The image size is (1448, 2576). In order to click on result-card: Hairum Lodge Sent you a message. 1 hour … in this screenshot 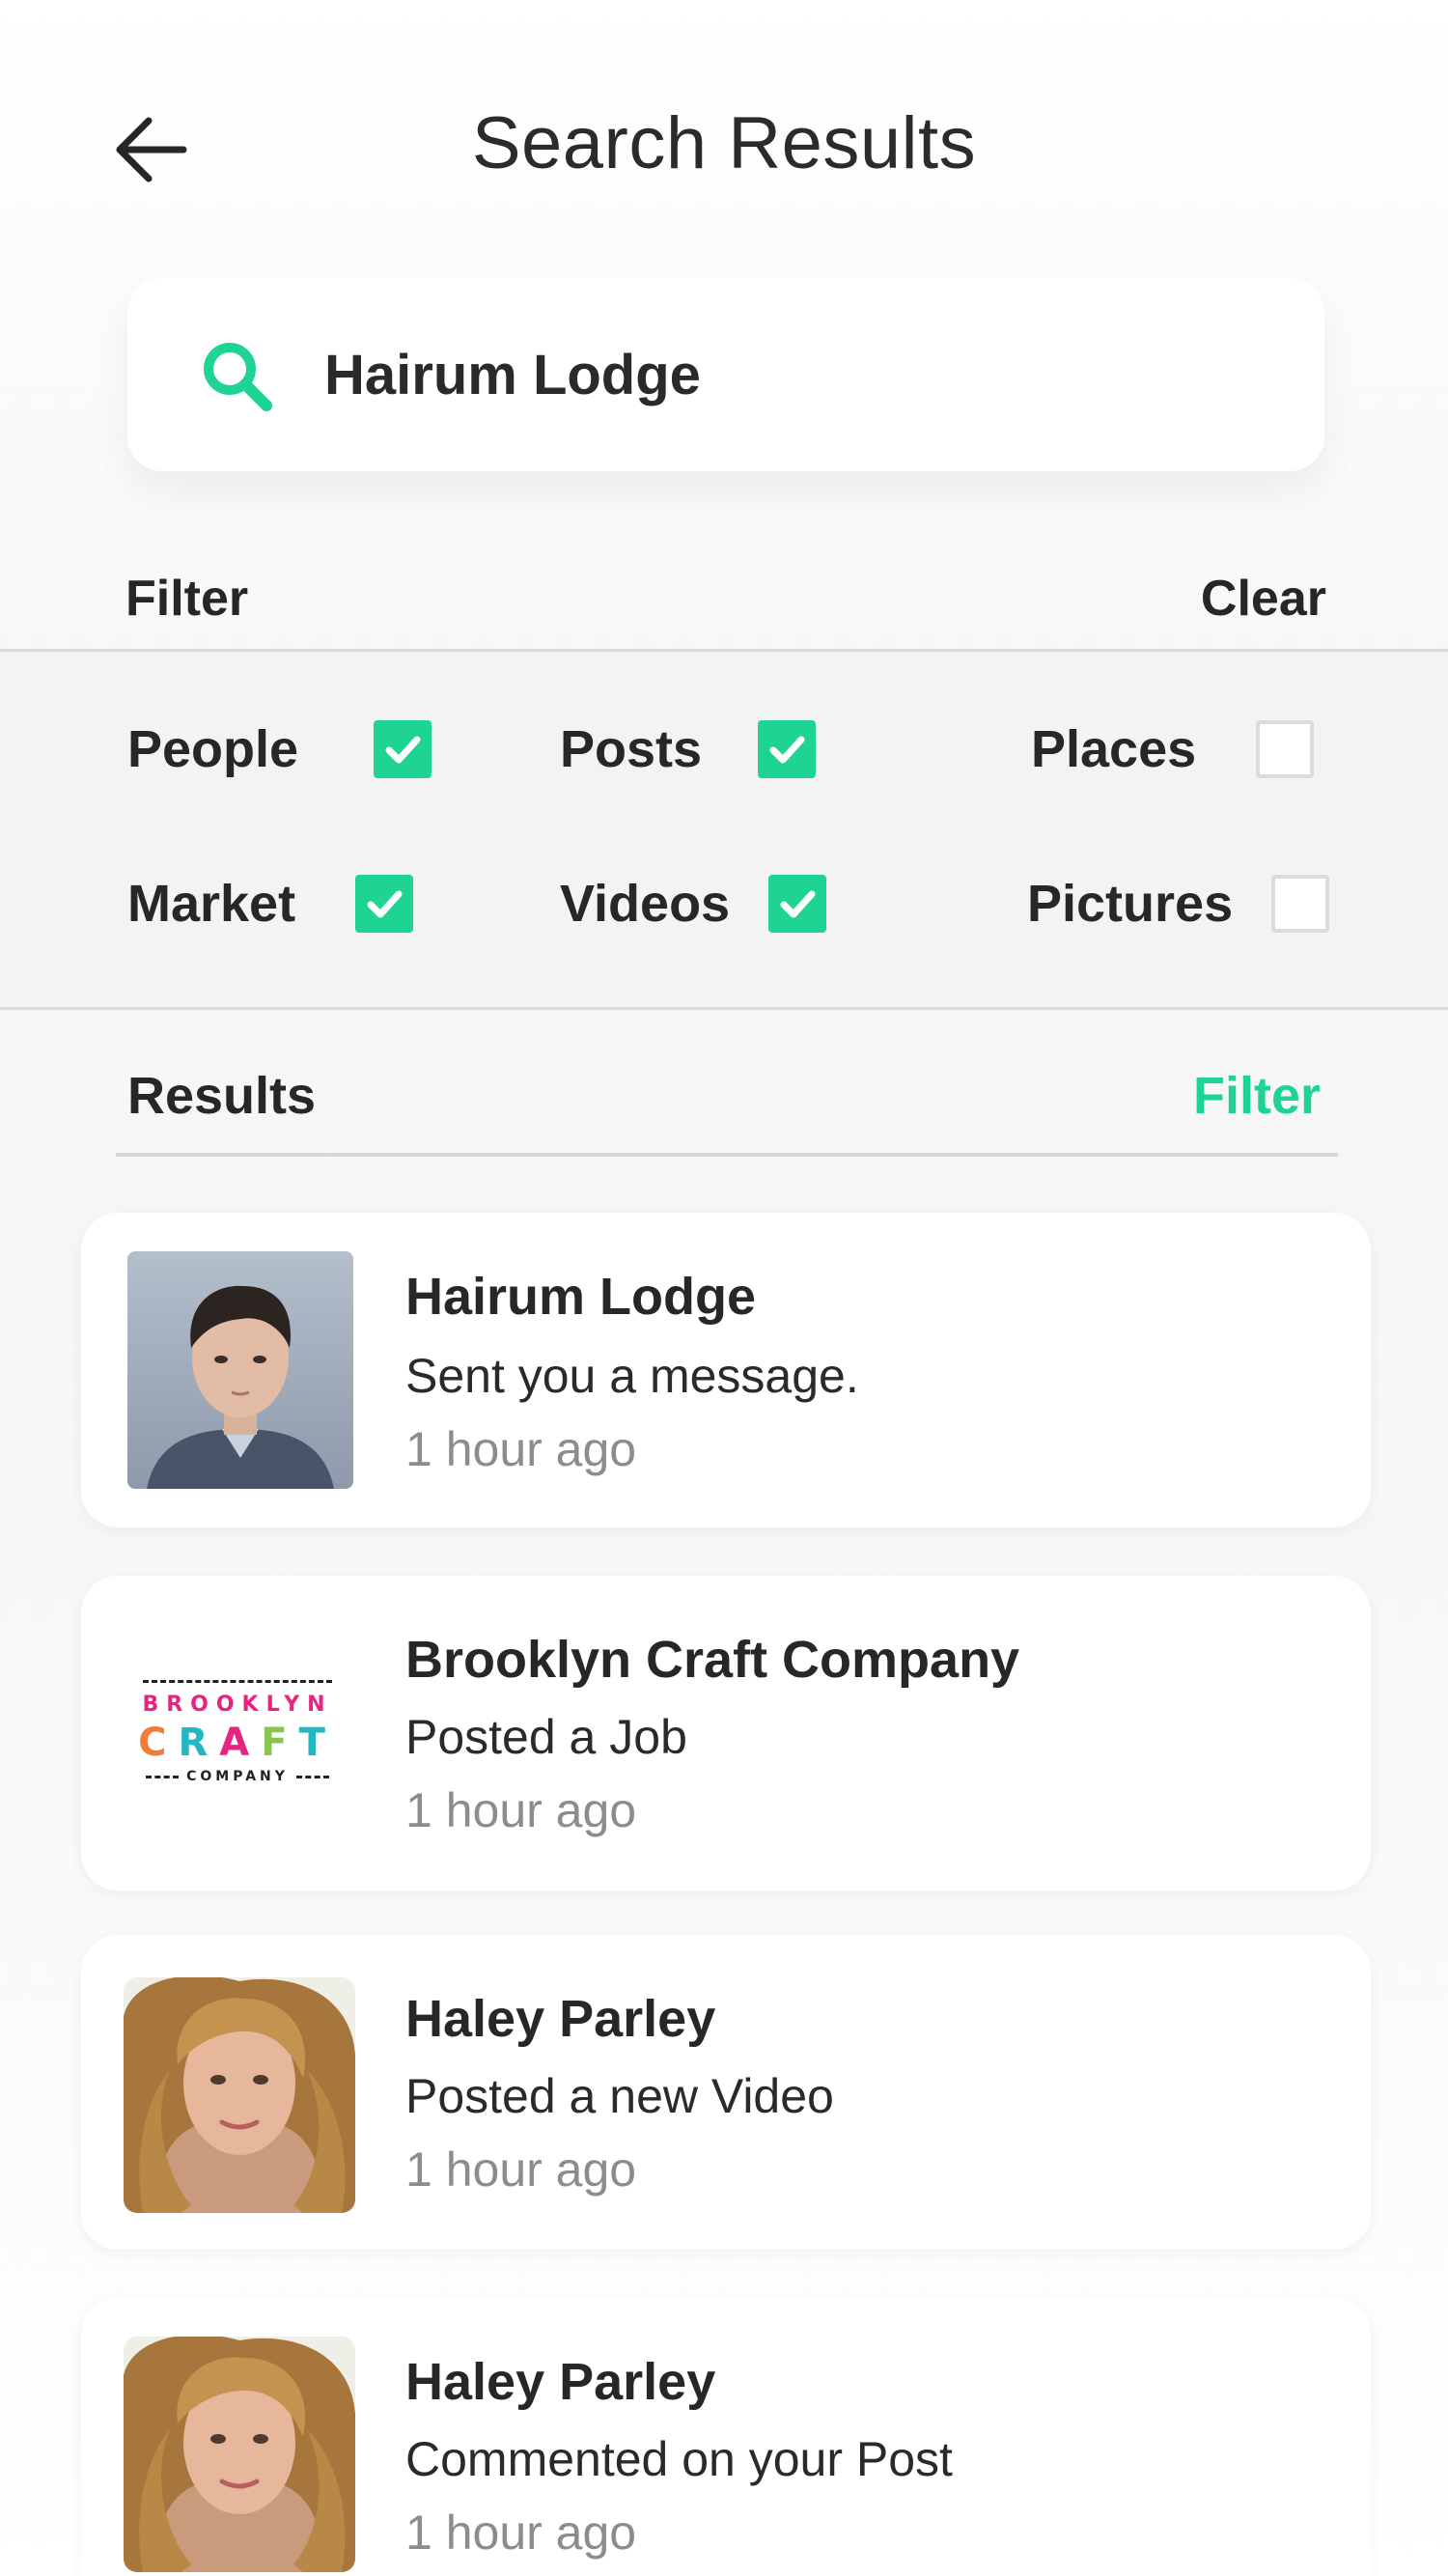, I will do `click(726, 1370)`.